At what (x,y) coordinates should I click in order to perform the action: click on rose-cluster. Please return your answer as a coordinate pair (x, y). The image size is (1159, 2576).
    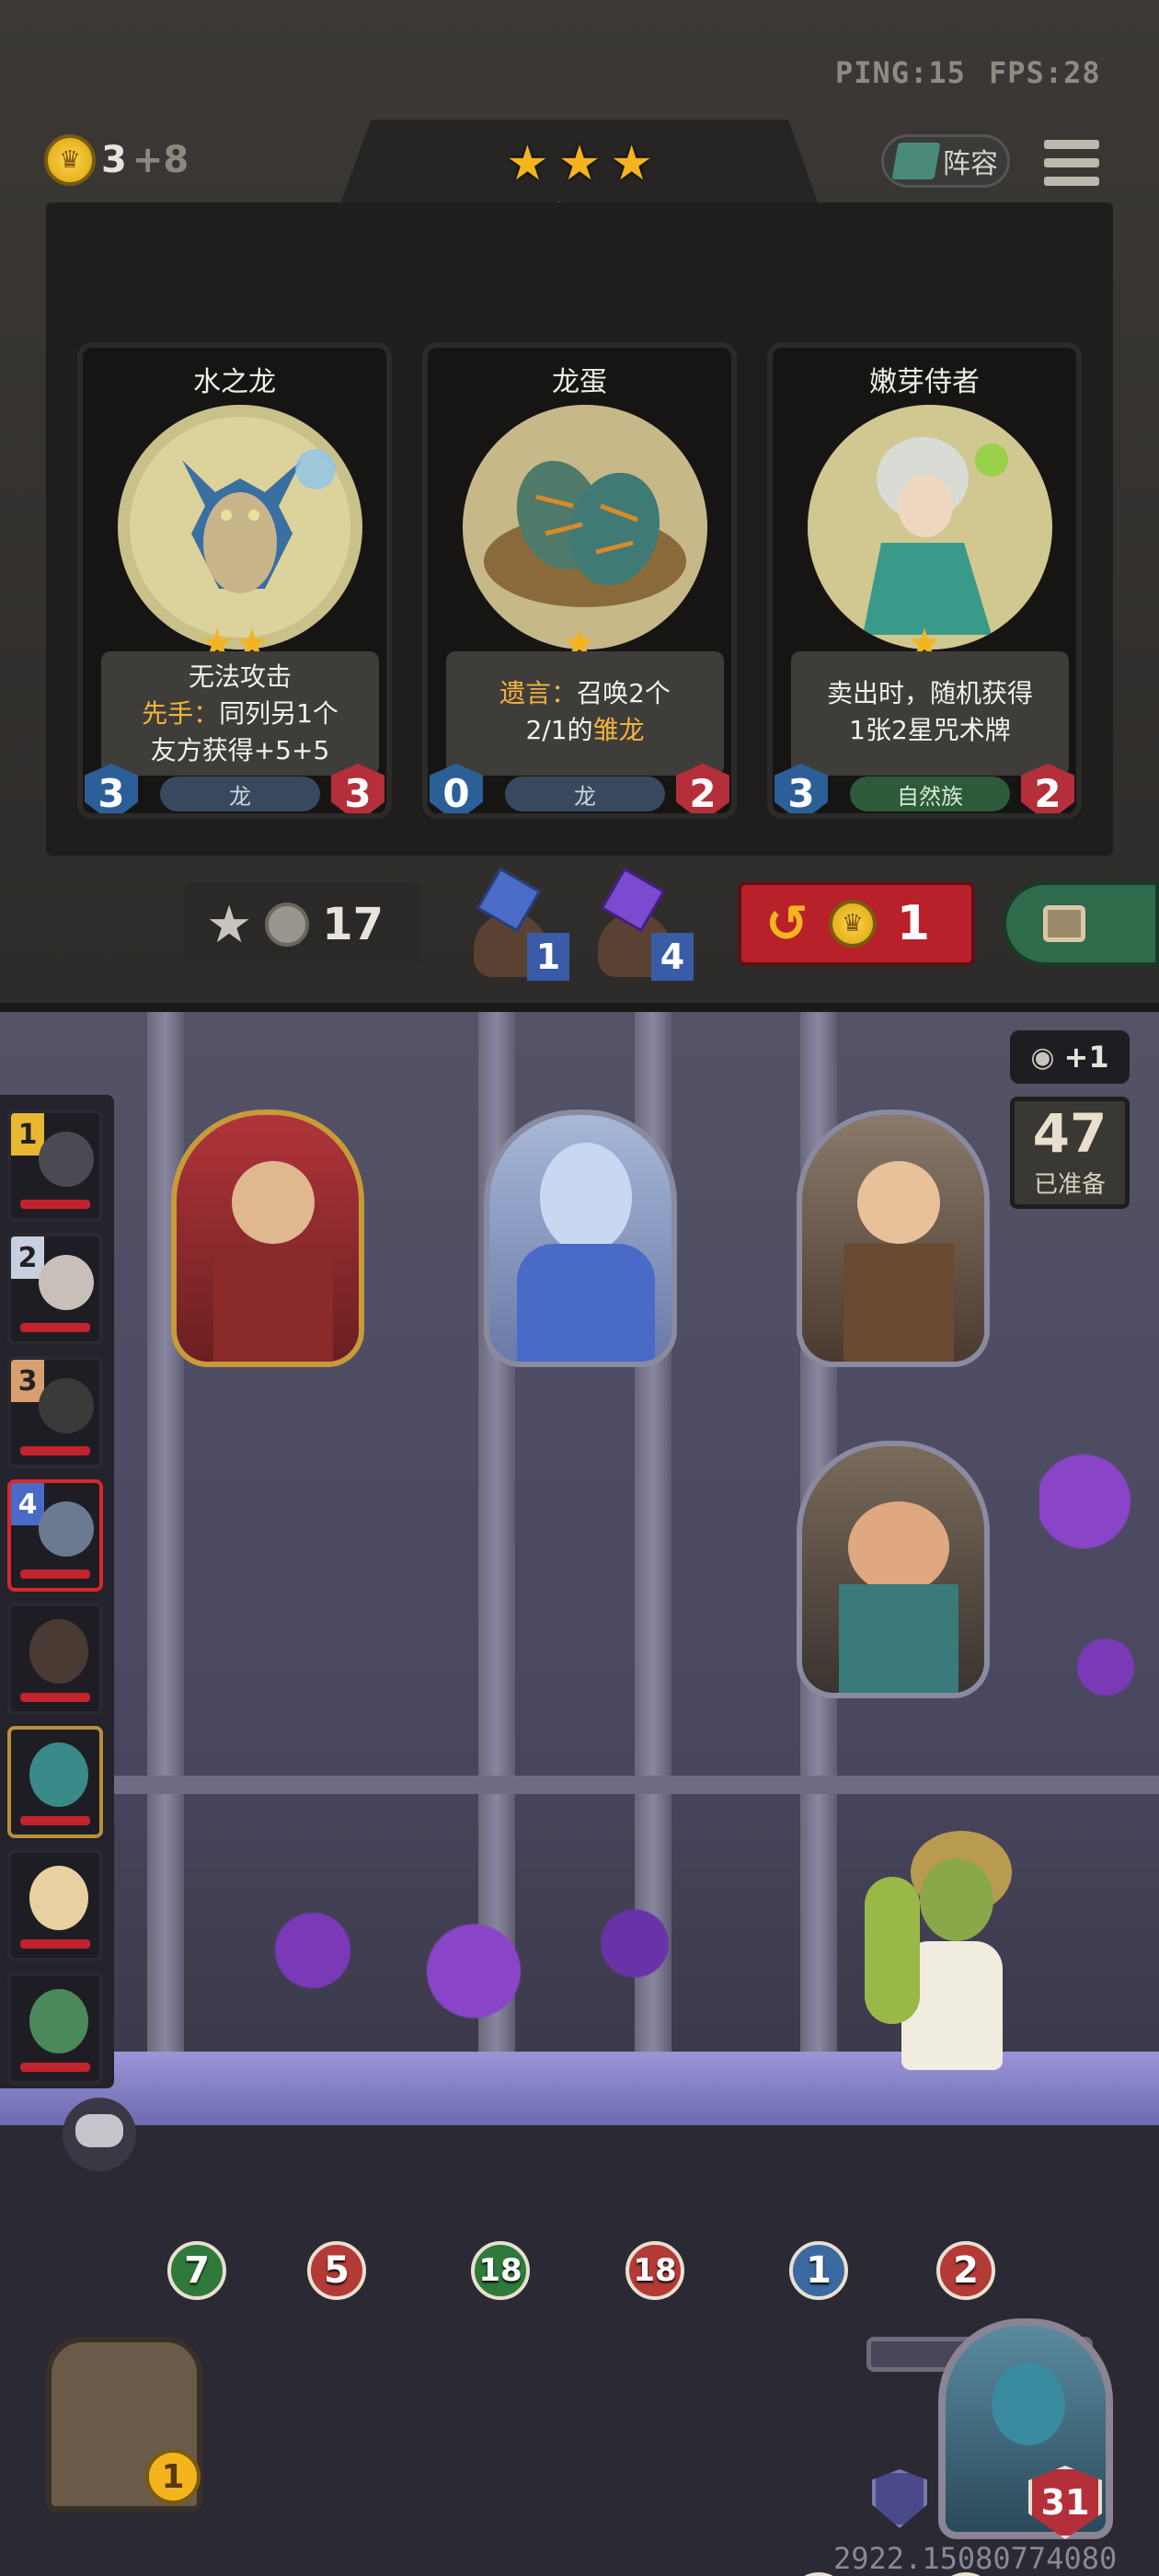
    Looking at the image, I should click on (1094, 1600).